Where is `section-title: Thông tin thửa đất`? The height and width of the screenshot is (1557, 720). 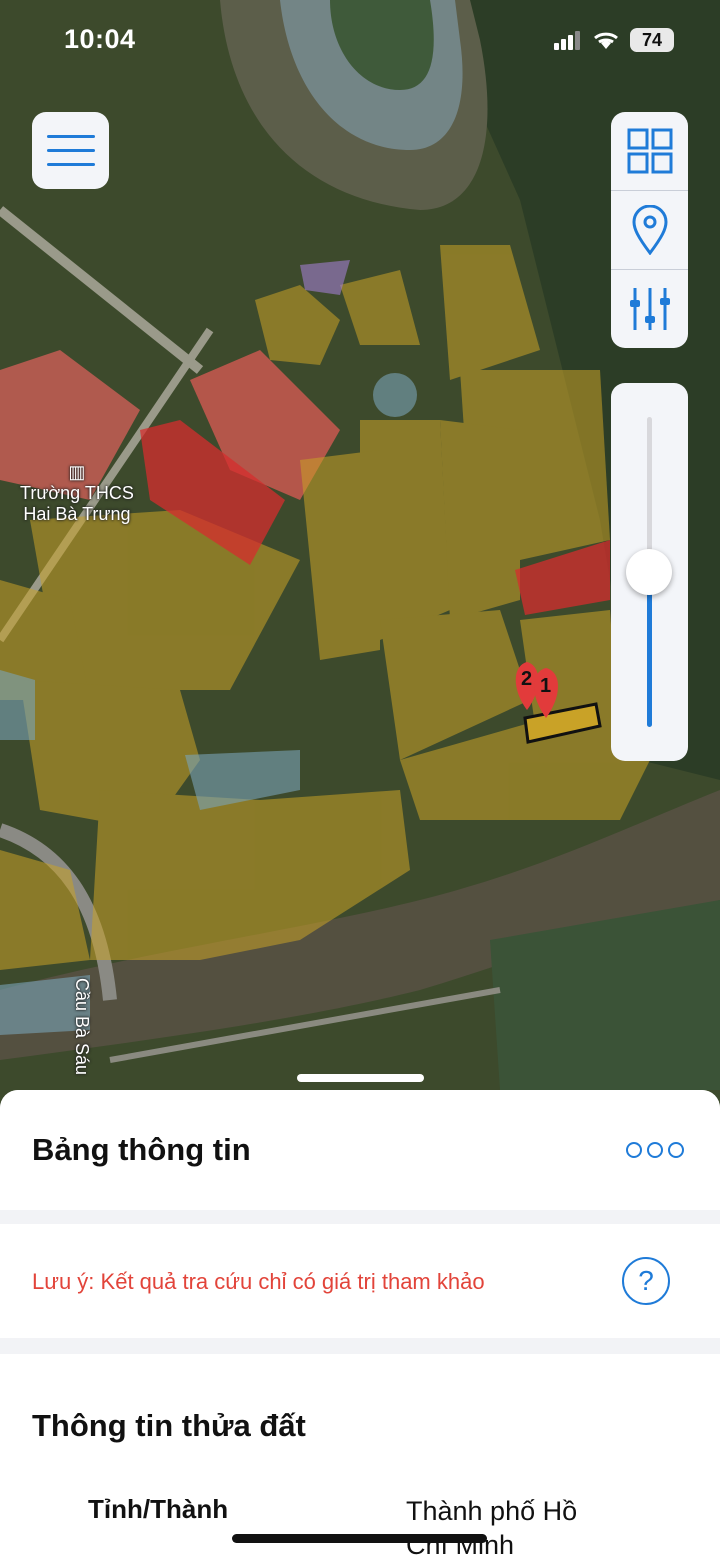
section-title: Thông tin thửa đất is located at coordinates (169, 1425).